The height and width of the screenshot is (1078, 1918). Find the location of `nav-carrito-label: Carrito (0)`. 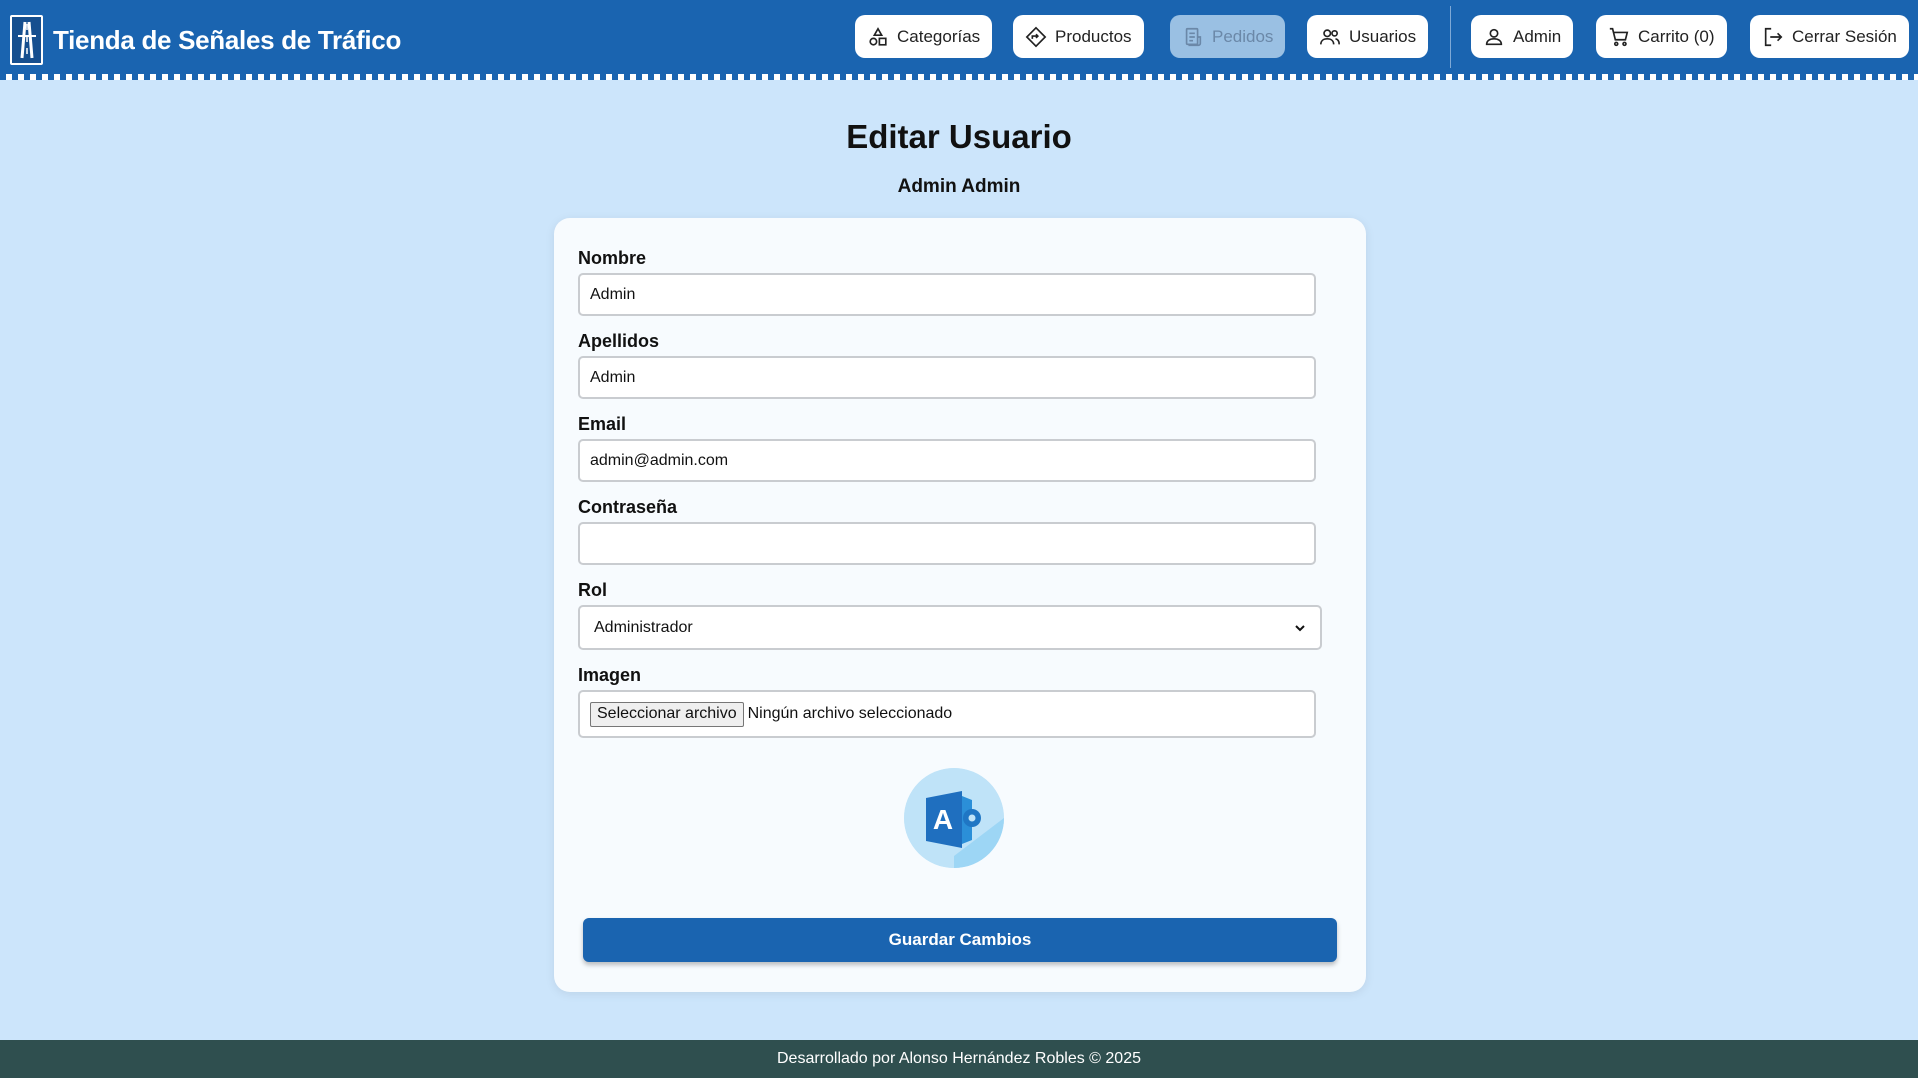

nav-carrito-label: Carrito (0) is located at coordinates (1676, 36).